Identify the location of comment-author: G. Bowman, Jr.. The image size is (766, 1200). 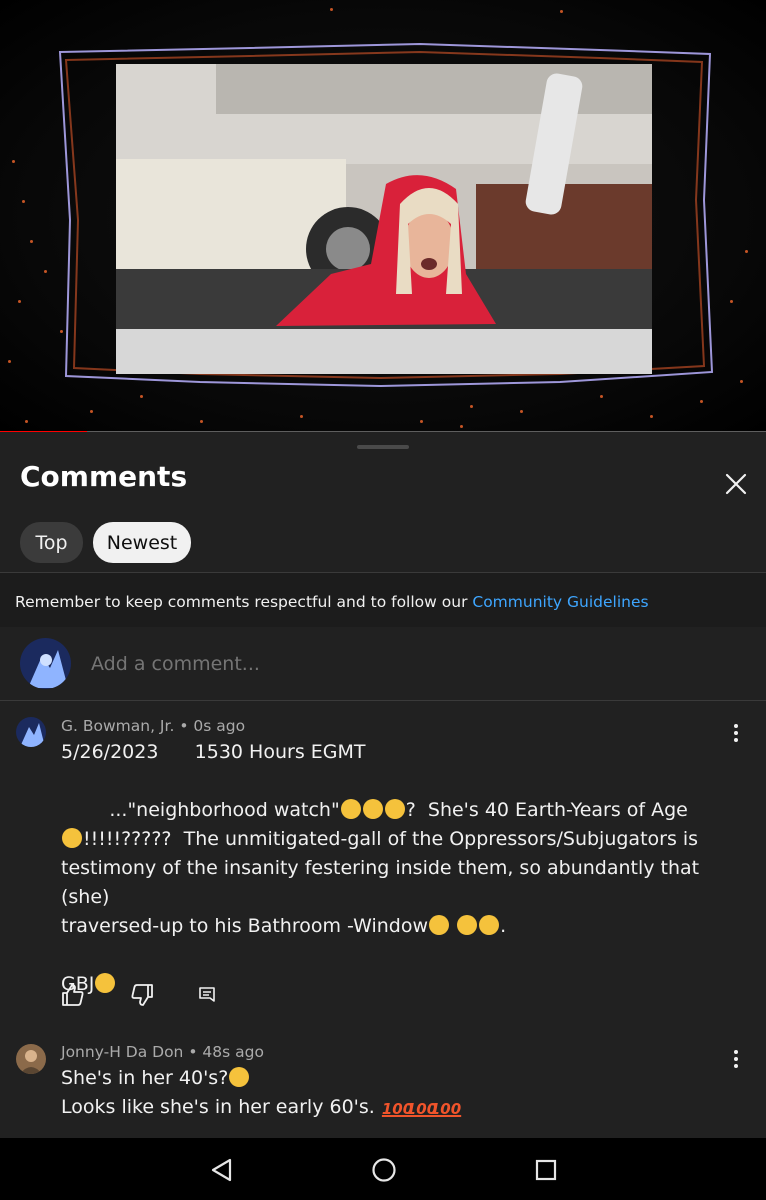
(117, 726).